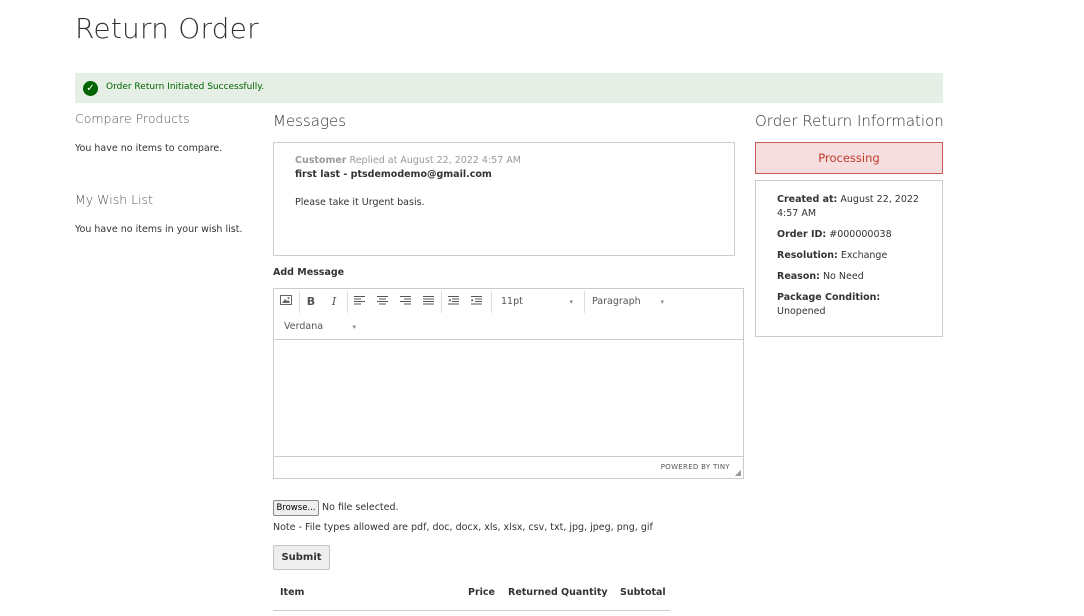  Describe the element at coordinates (185, 87) in the screenshot. I see `success-message-text: Order Return Initiated Successfully.` at that location.